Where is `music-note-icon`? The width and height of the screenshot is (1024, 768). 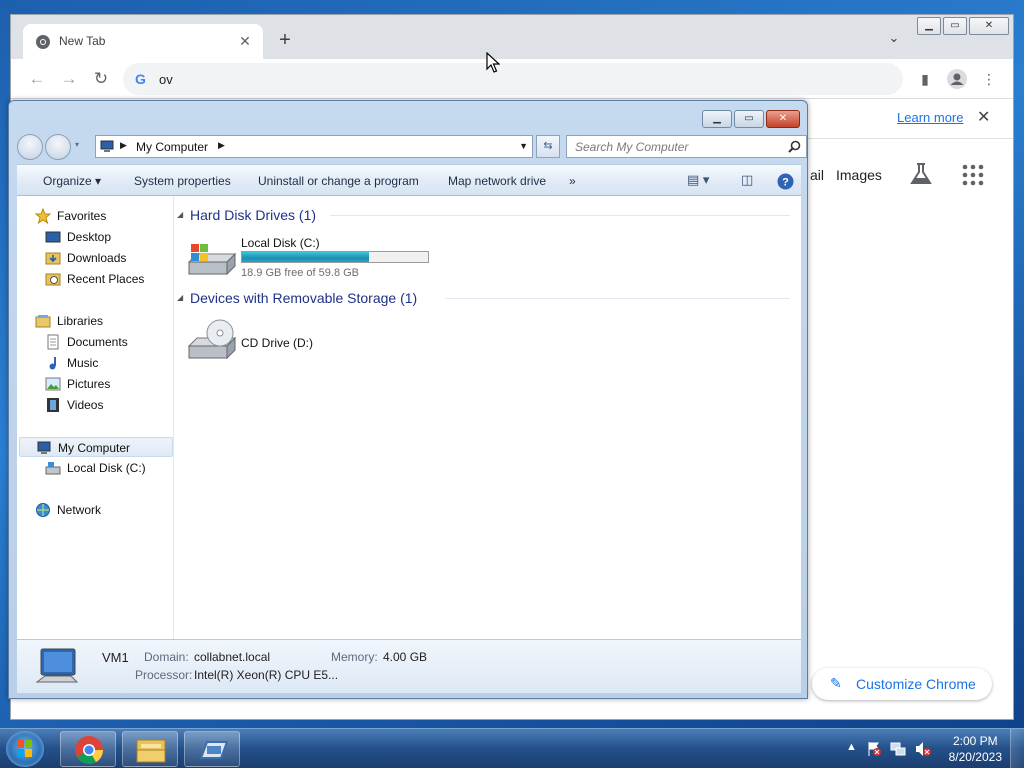 music-note-icon is located at coordinates (52, 363).